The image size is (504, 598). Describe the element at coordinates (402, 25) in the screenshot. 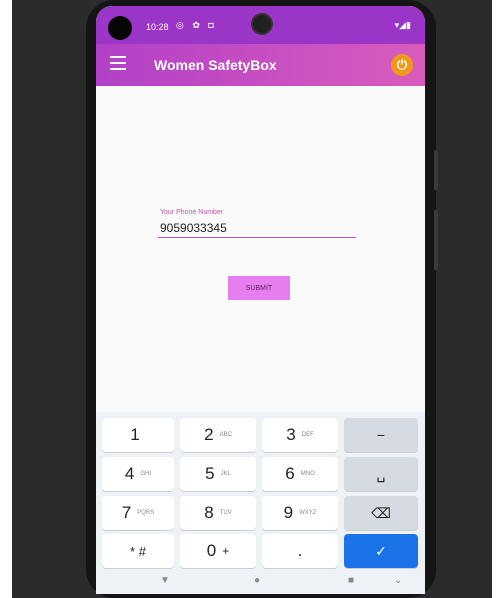

I see `signal-battery-icons: ▾◢▮` at that location.